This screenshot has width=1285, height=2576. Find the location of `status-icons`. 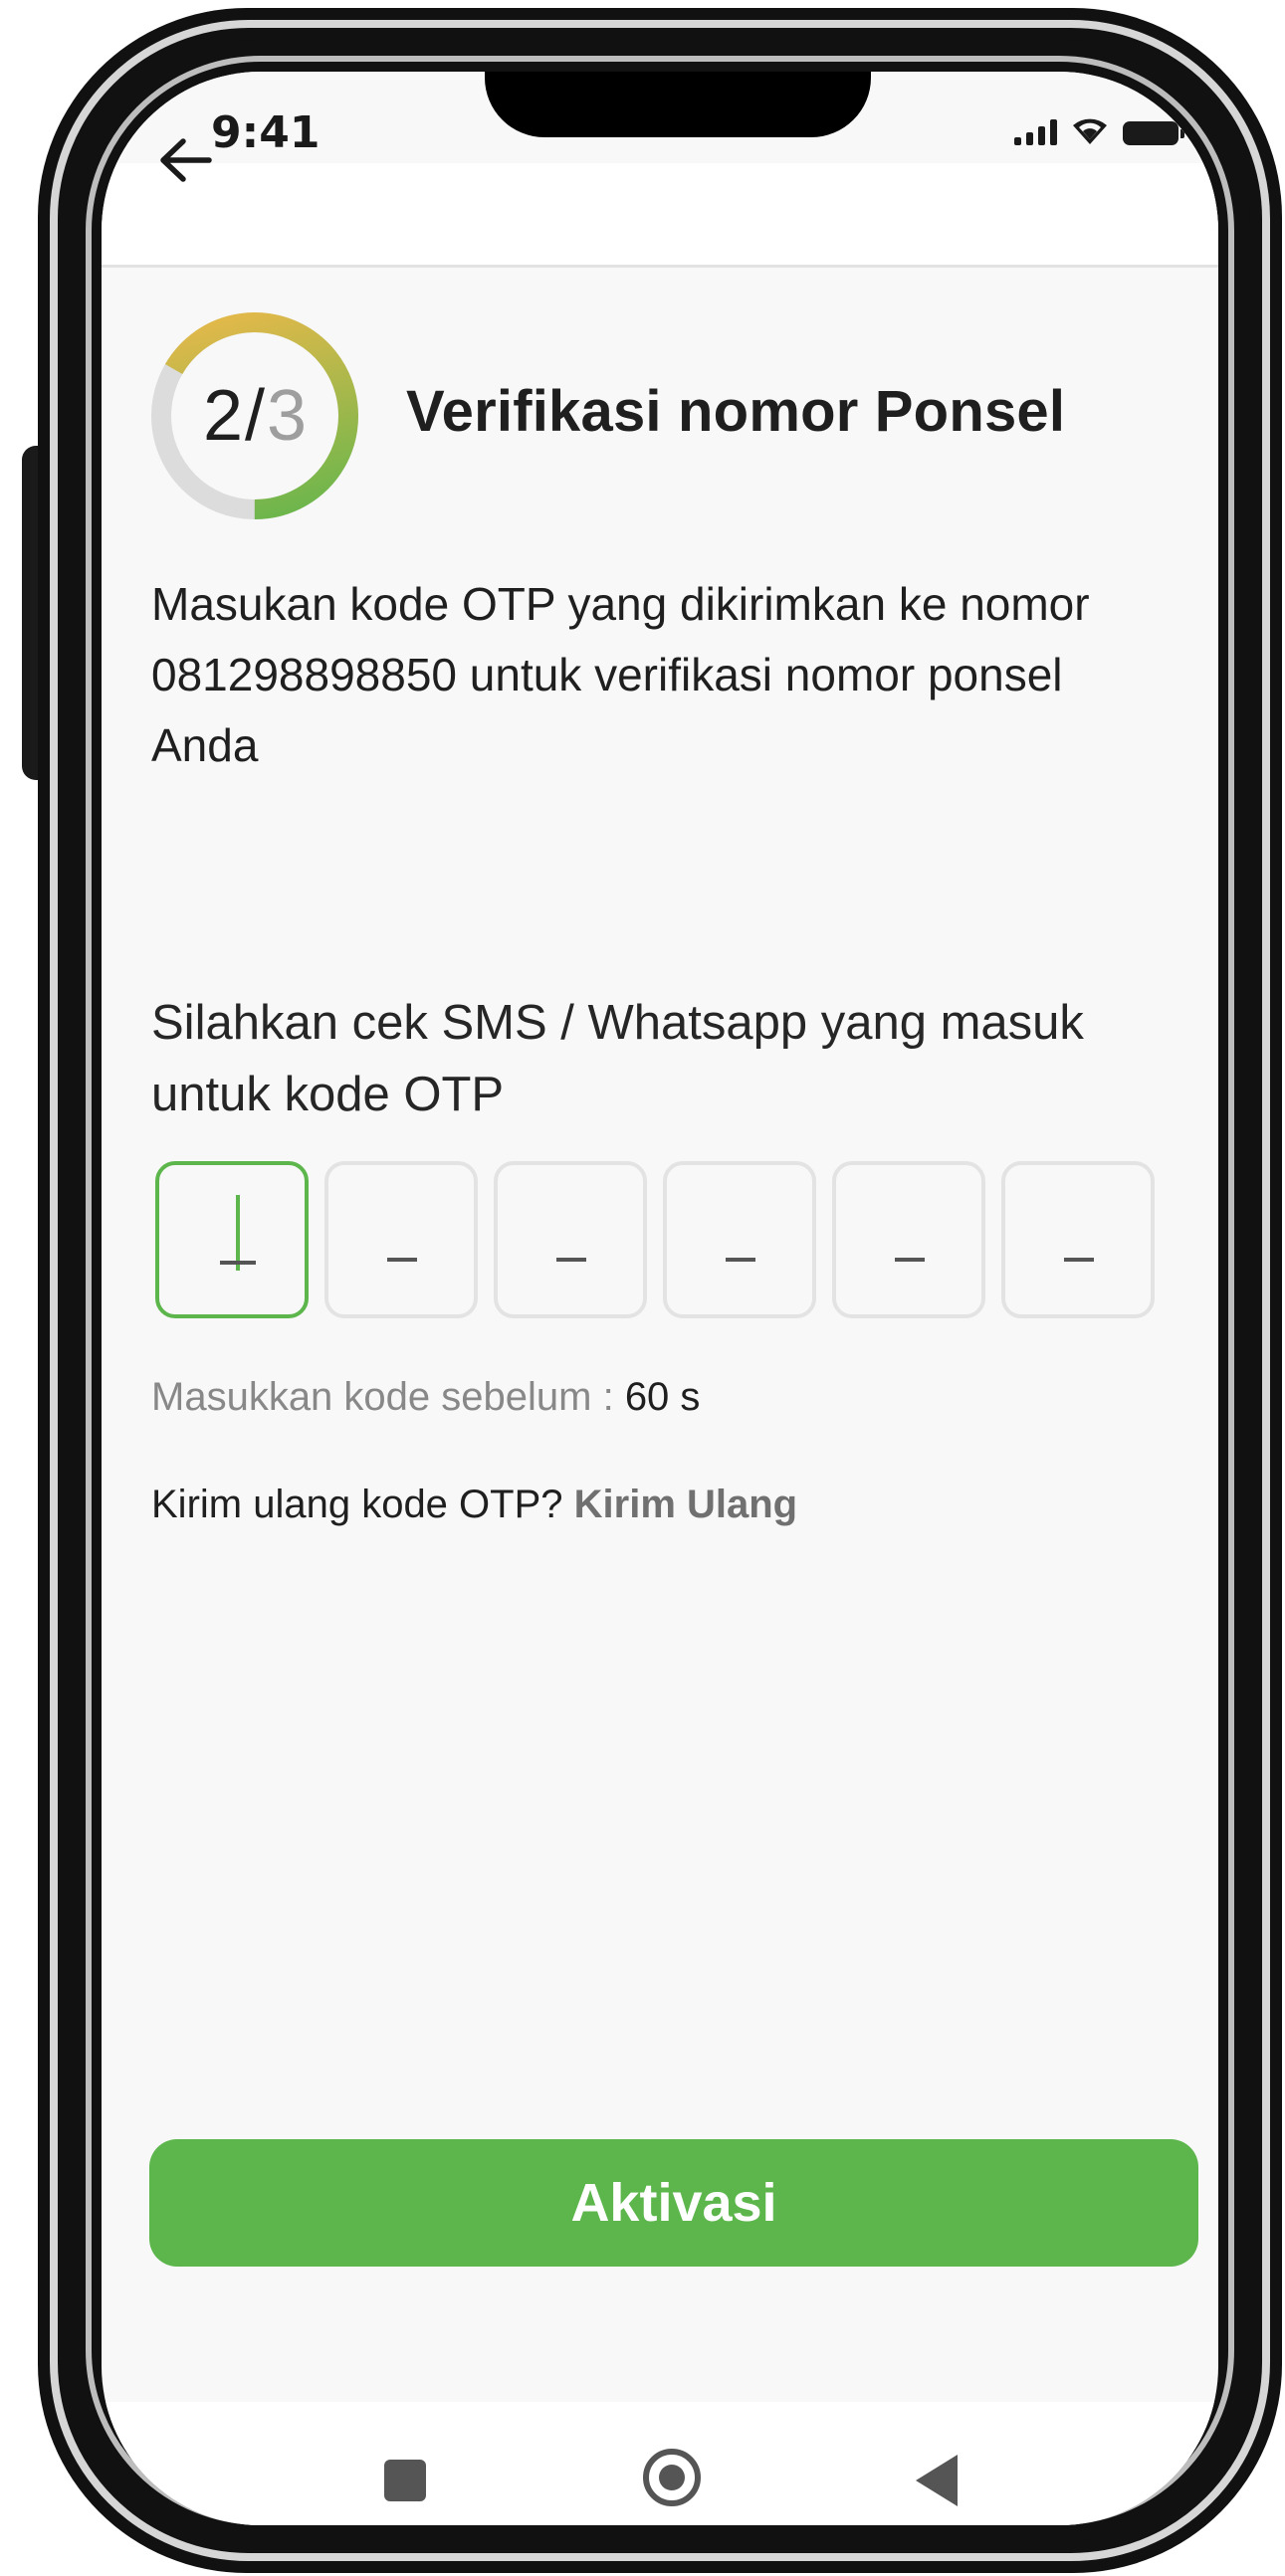

status-icons is located at coordinates (1099, 130).